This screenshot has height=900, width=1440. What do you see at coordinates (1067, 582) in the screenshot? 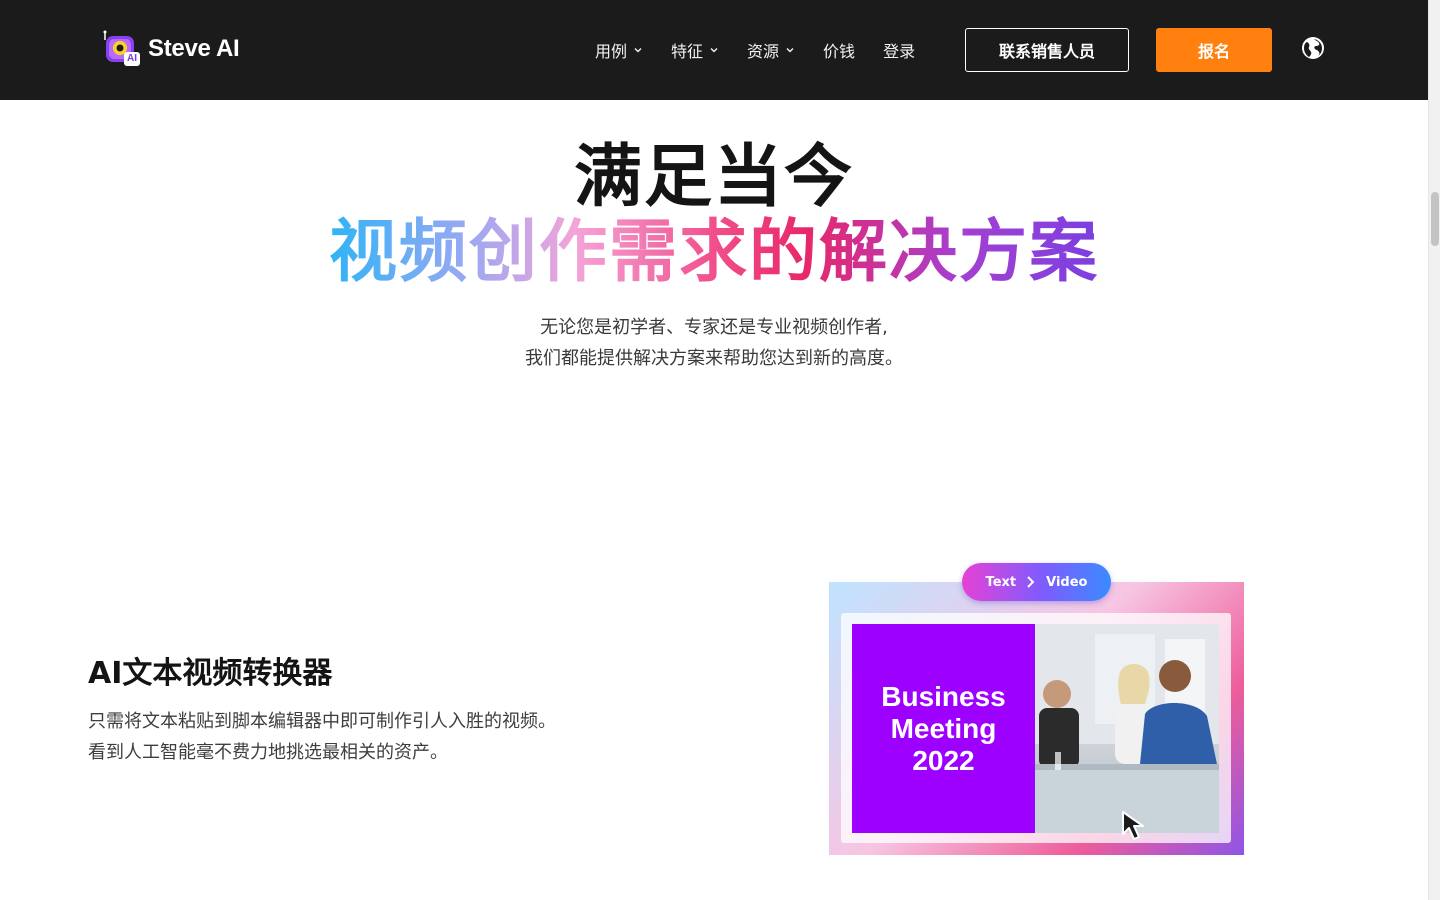
I see `pill-video-label: Video` at bounding box center [1067, 582].